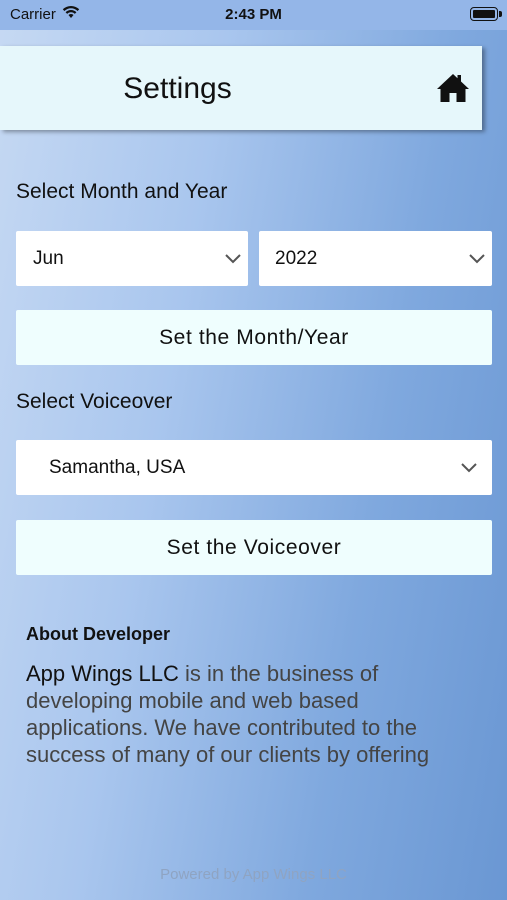 This screenshot has width=507, height=900. What do you see at coordinates (253, 874) in the screenshot?
I see `footer: Powered by App Wings LLC` at bounding box center [253, 874].